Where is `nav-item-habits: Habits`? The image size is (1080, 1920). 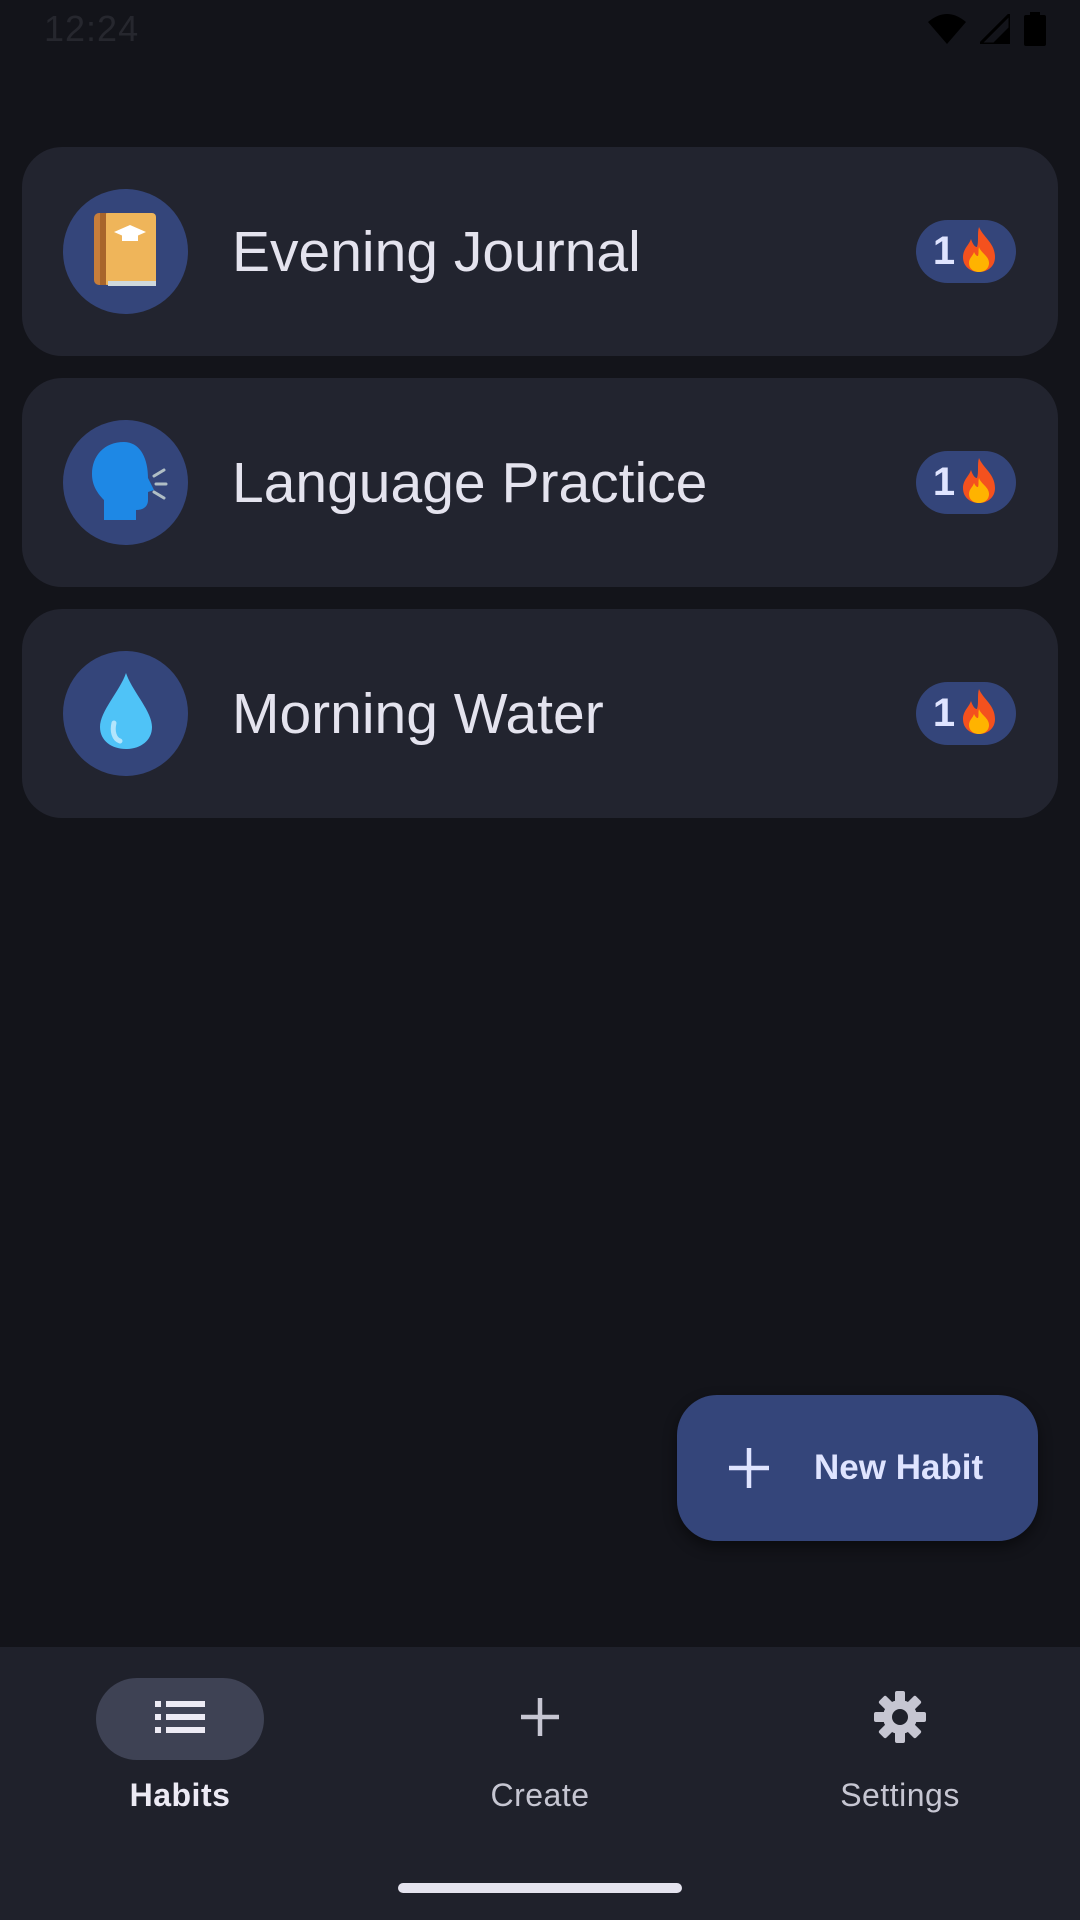 nav-item-habits: Habits is located at coordinates (180, 1747).